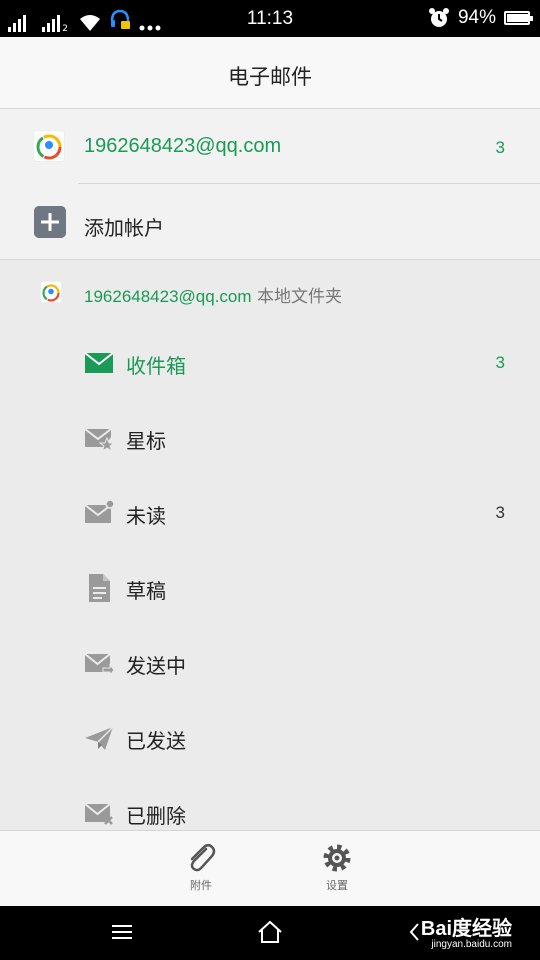  What do you see at coordinates (270, 588) in the screenshot?
I see `folder-drafts: 草稿` at bounding box center [270, 588].